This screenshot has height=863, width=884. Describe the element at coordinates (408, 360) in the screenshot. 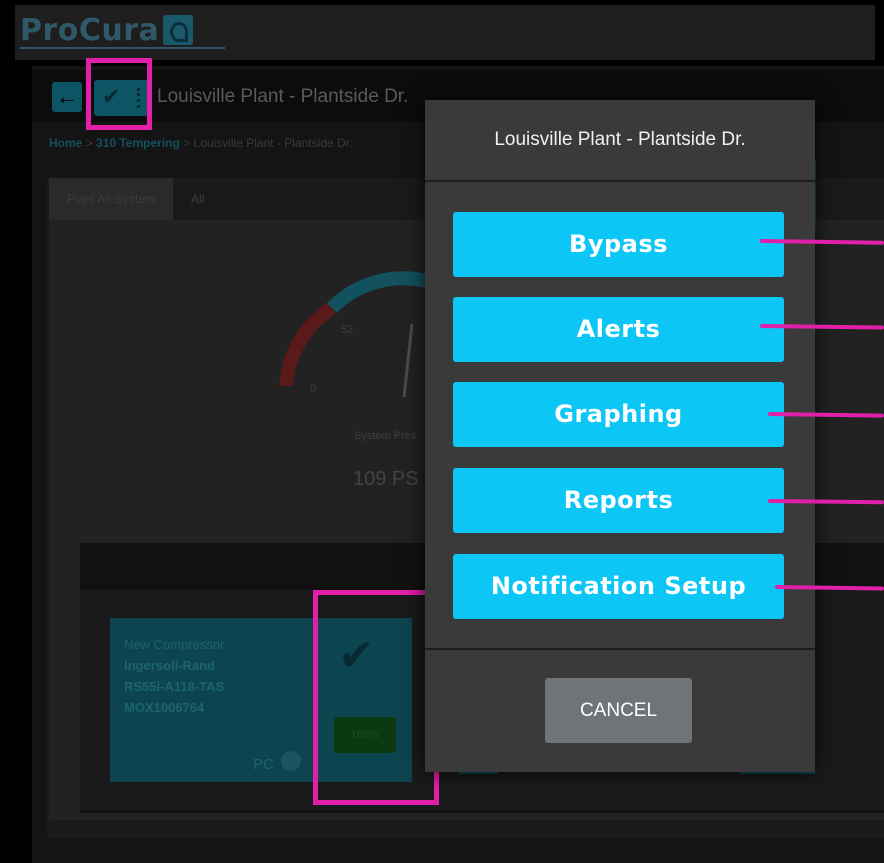

I see `gauge-needle` at that location.